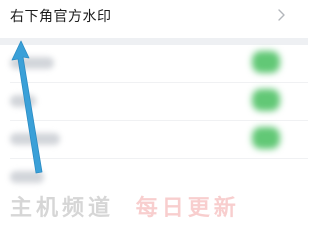  What do you see at coordinates (61, 17) in the screenshot?
I see `official-watermark-label: 右下角官方水印` at bounding box center [61, 17].